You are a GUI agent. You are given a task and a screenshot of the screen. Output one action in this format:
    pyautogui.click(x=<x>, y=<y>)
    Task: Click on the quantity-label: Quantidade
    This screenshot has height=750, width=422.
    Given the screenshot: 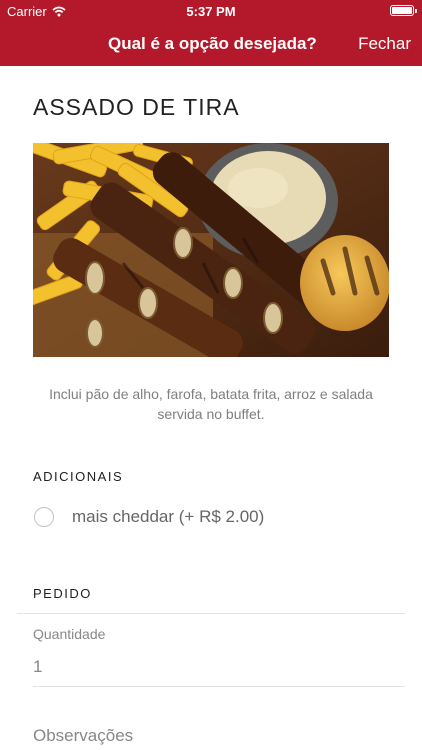 What is the action you would take?
    pyautogui.click(x=69, y=634)
    